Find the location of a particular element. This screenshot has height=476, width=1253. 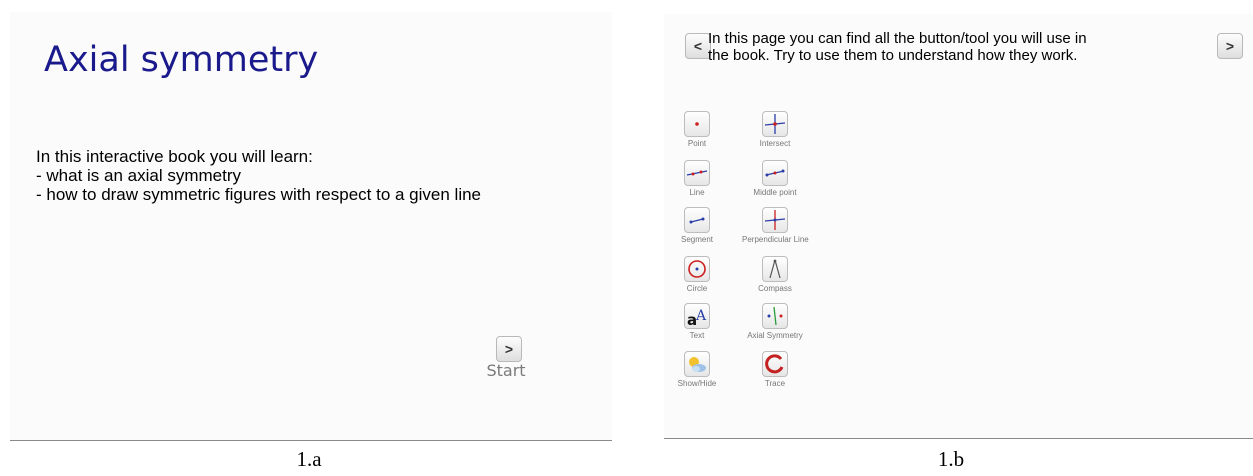

compass-icon is located at coordinates (775, 269).